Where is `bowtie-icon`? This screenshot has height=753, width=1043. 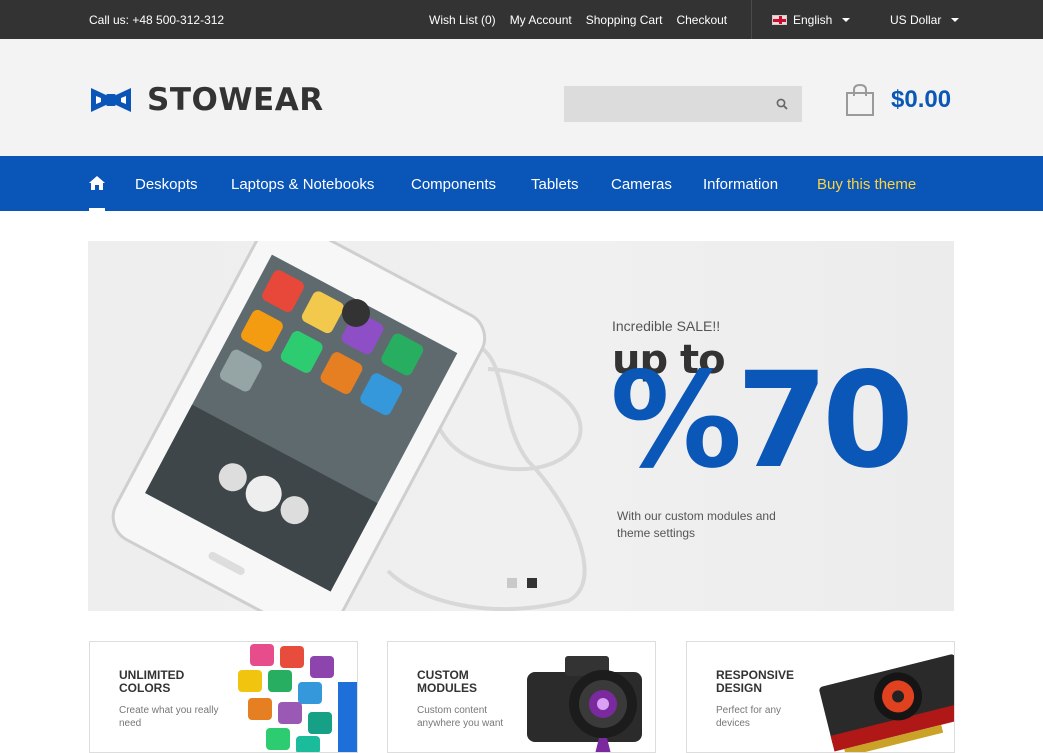 bowtie-icon is located at coordinates (111, 100).